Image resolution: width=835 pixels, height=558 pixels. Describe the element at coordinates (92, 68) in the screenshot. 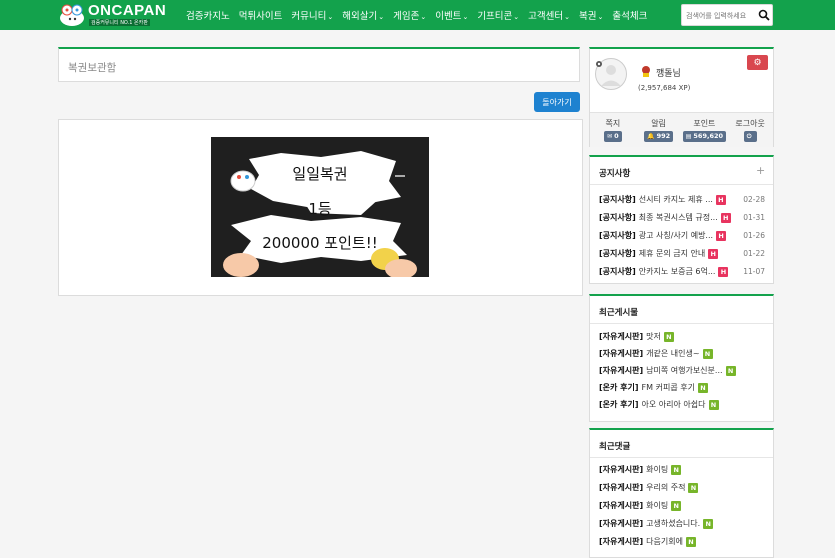

I see `page-title: 복권보관함` at that location.